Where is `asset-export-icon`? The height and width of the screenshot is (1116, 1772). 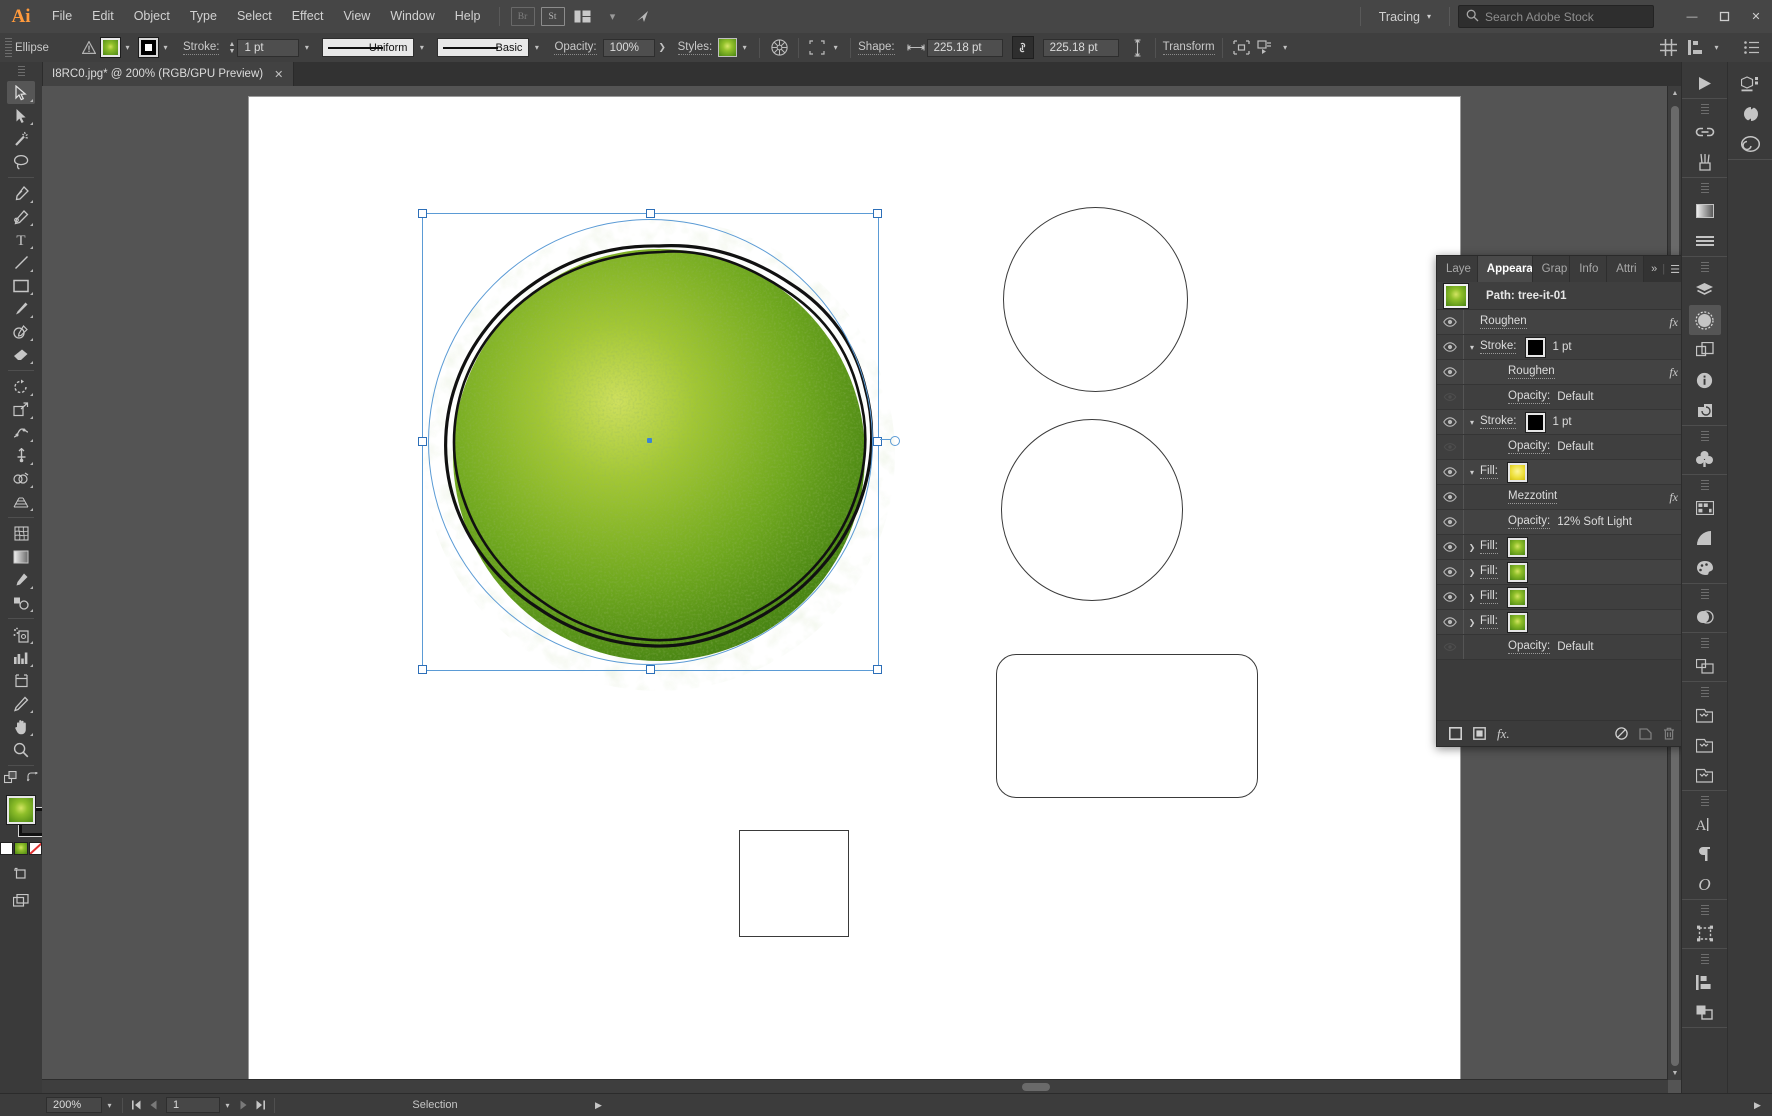 asset-export-icon is located at coordinates (1705, 745).